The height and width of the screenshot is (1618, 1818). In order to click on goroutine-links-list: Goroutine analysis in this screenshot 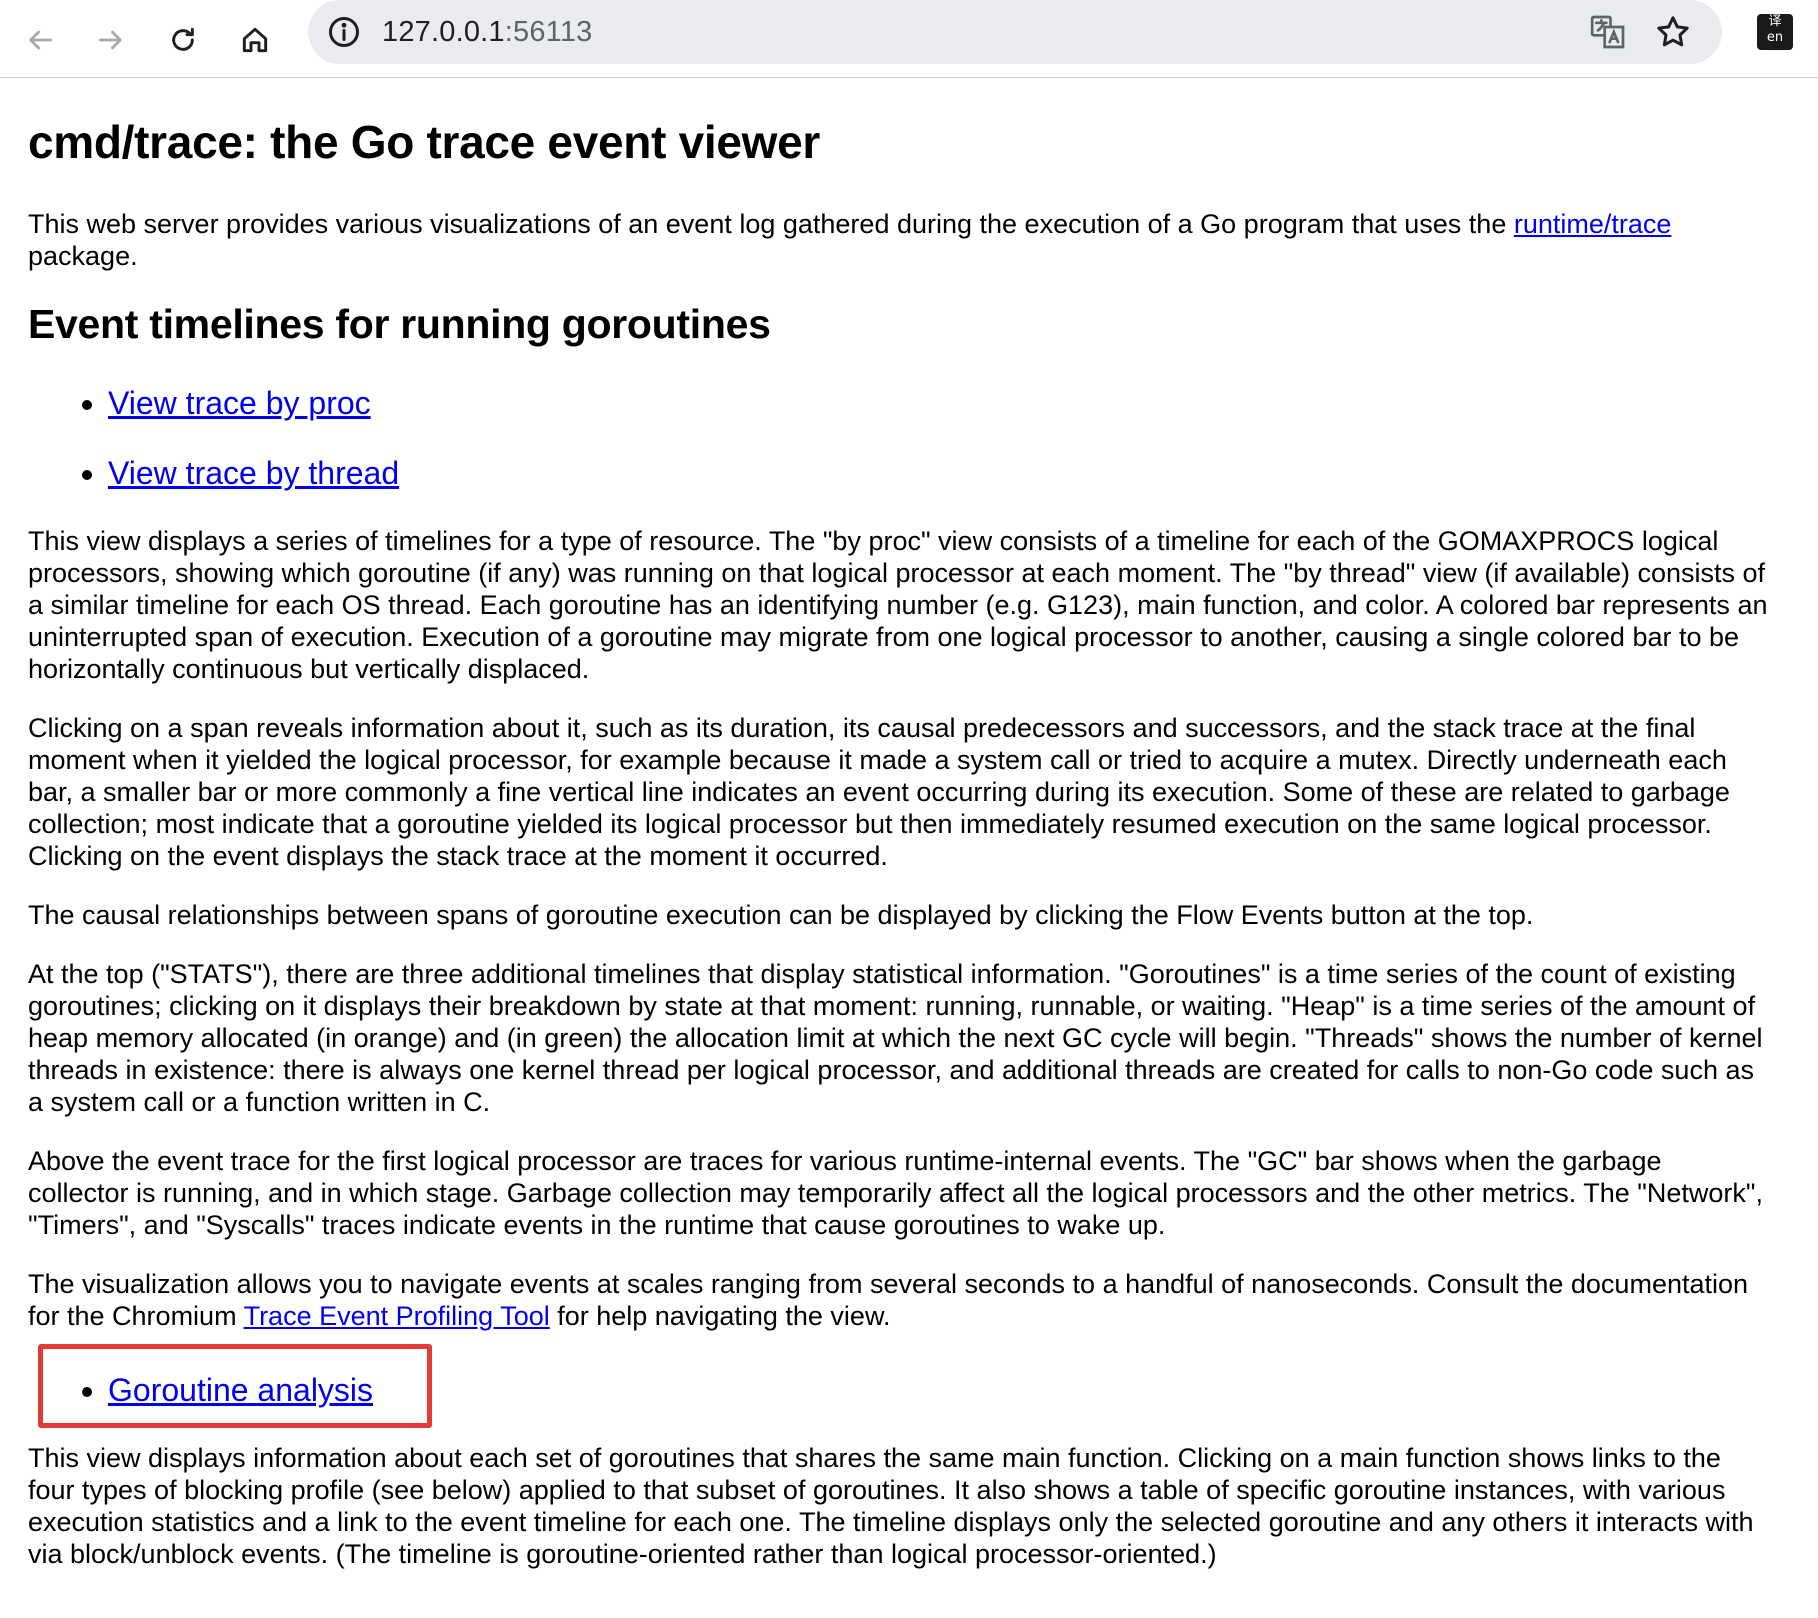, I will do `click(898, 1390)`.